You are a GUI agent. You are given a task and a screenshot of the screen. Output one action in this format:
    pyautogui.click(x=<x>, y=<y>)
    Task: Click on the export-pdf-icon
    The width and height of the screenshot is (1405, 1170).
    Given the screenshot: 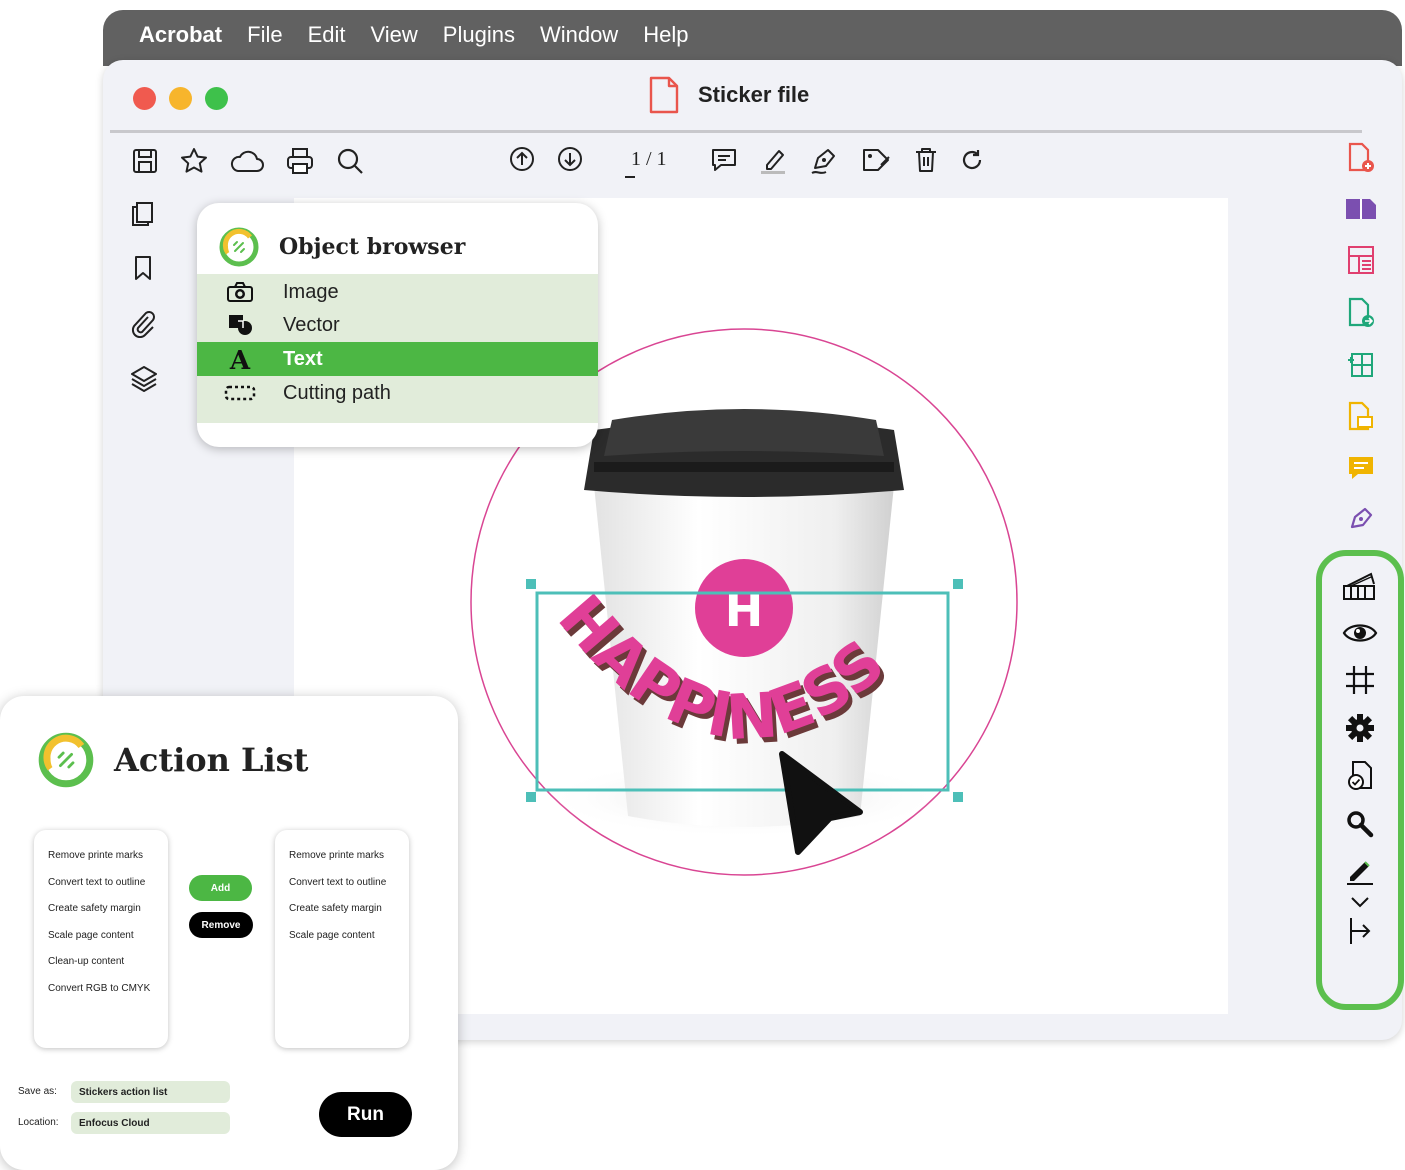 What is the action you would take?
    pyautogui.click(x=1361, y=313)
    